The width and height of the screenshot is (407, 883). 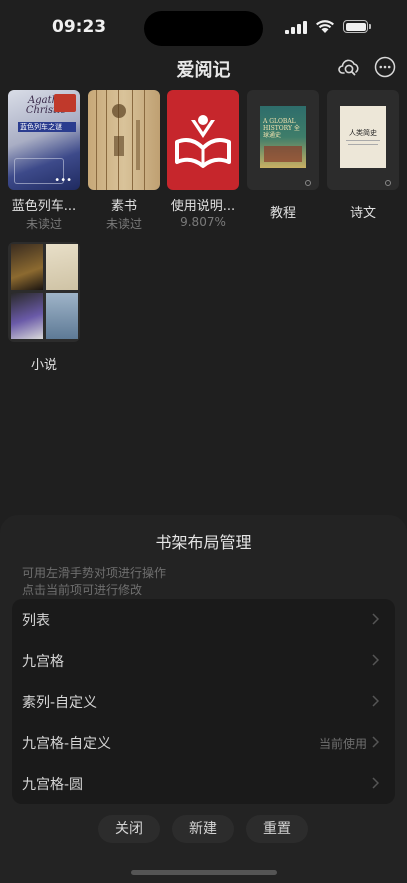 I want to click on nav-bar: 爱阅记, so click(x=203, y=67).